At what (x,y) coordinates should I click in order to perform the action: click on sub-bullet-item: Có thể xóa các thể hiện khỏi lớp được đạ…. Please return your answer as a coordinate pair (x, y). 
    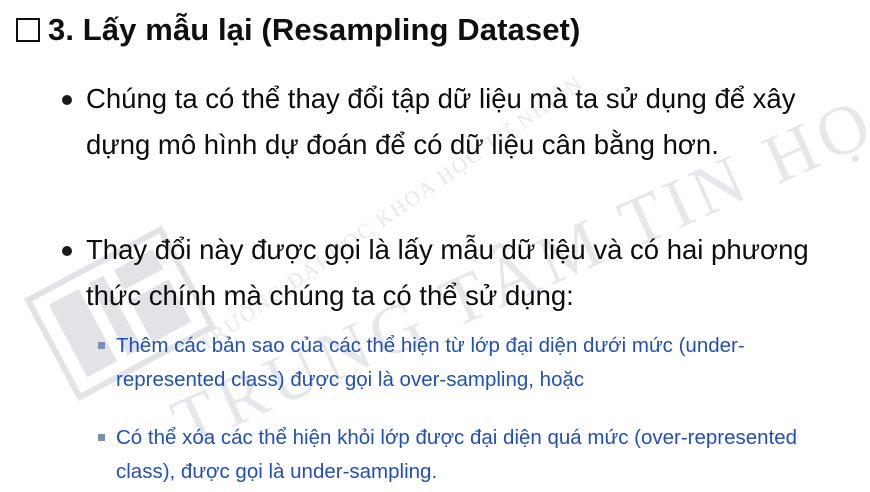
    Looking at the image, I should click on (473, 455).